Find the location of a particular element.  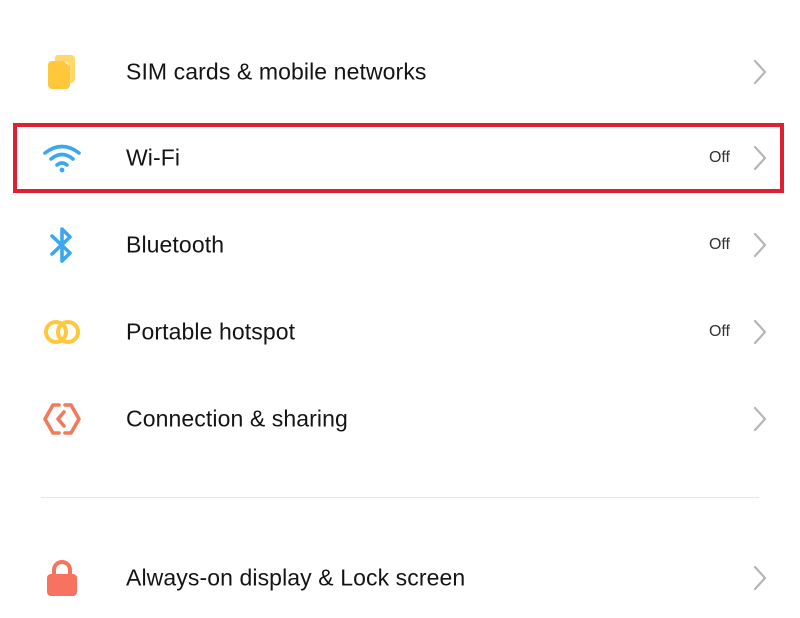

settings-item-wifi: Wi-Fi Off is located at coordinates (400, 158).